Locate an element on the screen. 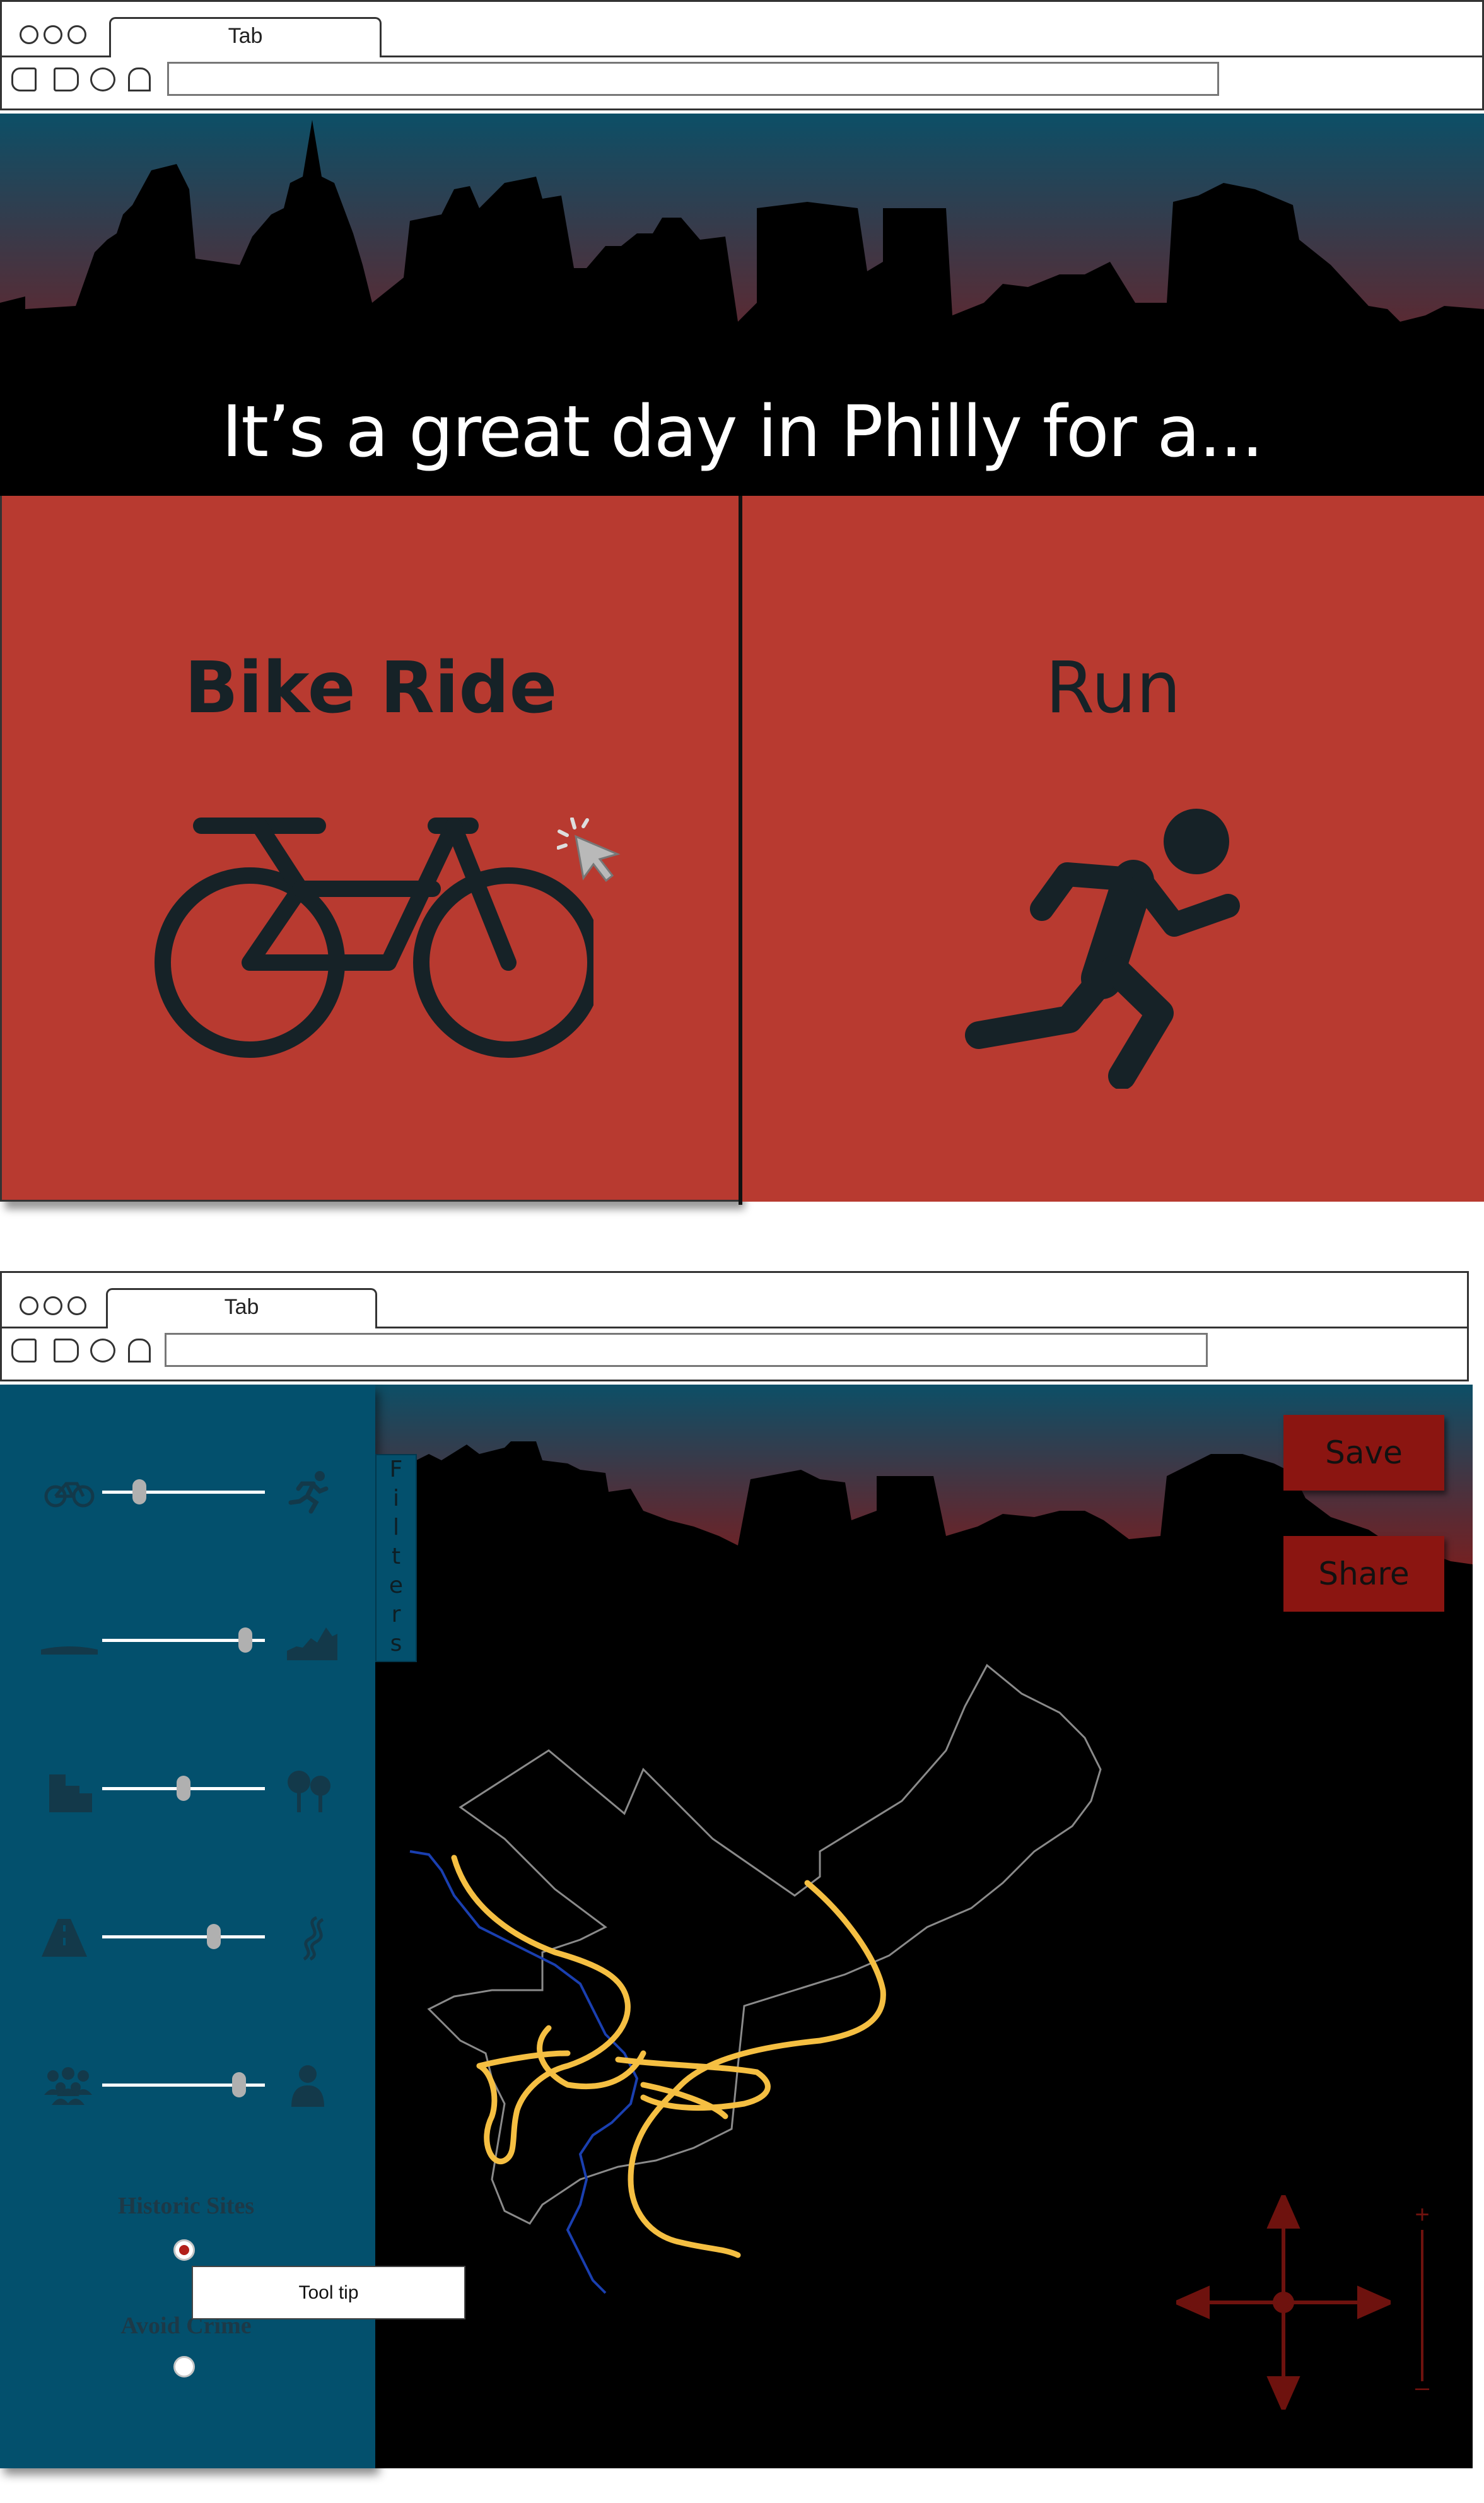  zoom-control: + – is located at coordinates (1422, 2301).